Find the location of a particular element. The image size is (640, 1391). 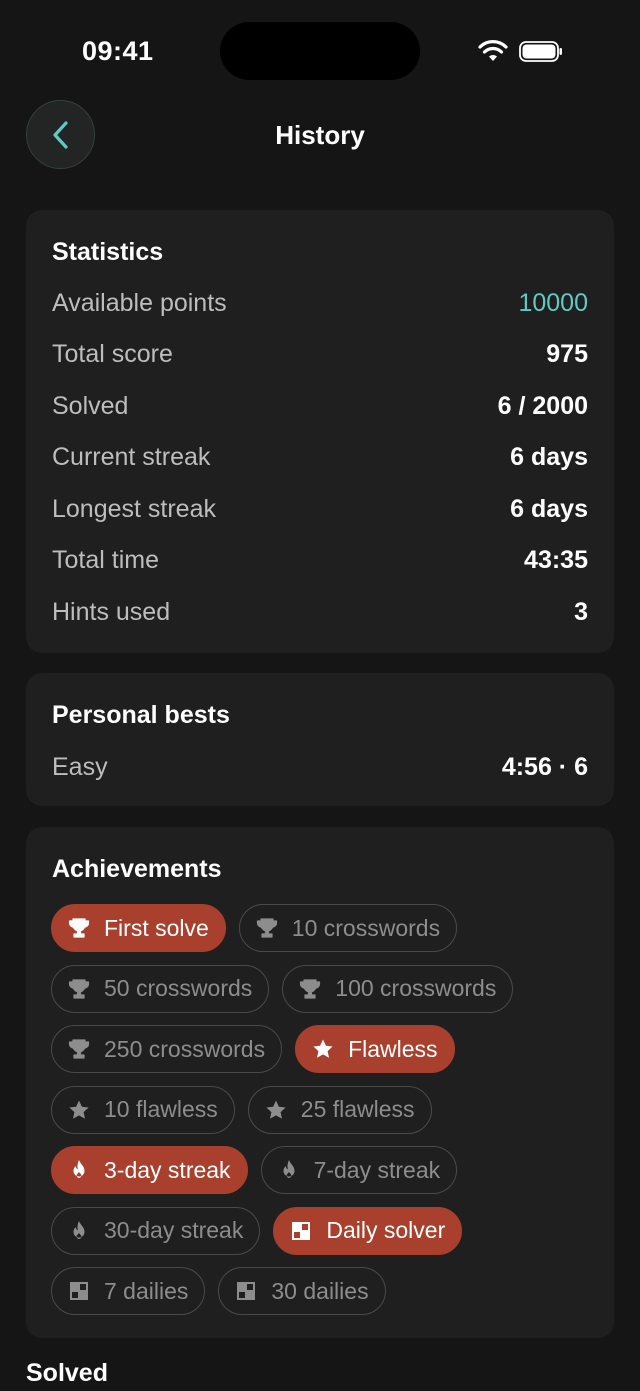

chip-row: 250 crosswords Flawless is located at coordinates (321, 1049).